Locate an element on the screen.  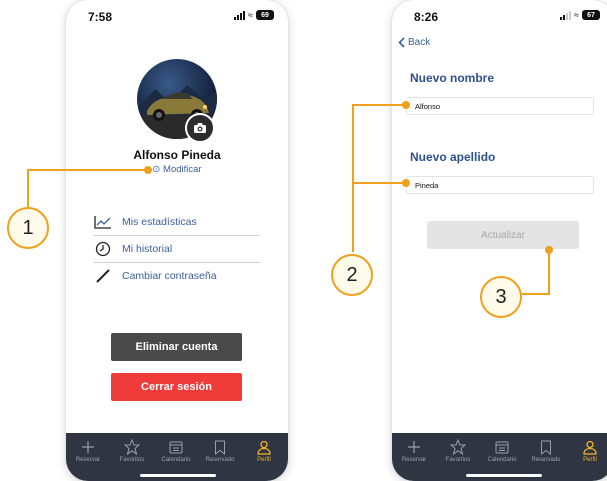
menu-label-change-password: Cambiar contraseña is located at coordinates (169, 276).